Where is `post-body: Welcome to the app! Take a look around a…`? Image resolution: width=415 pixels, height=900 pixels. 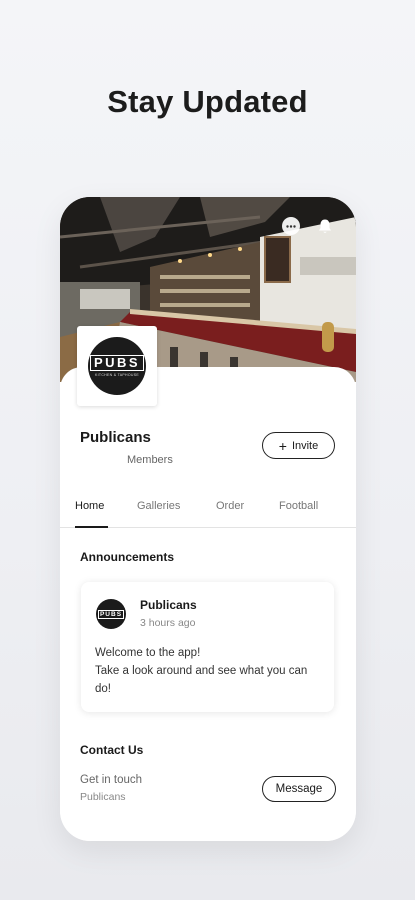
post-body: Welcome to the app! Take a look around a… is located at coordinates (201, 671).